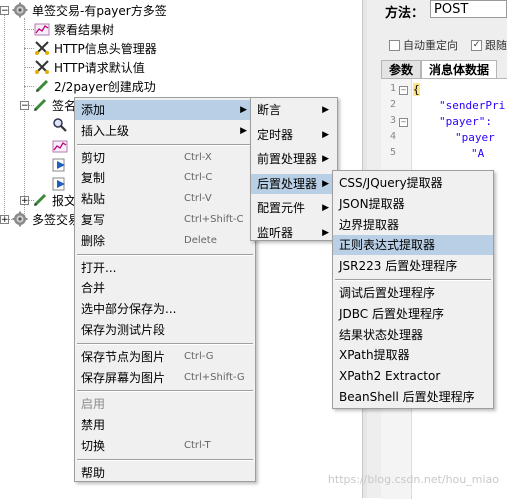 The width and height of the screenshot is (507, 499). I want to click on menu-item-shortcut: Ctrl+Shift-C, so click(214, 219).